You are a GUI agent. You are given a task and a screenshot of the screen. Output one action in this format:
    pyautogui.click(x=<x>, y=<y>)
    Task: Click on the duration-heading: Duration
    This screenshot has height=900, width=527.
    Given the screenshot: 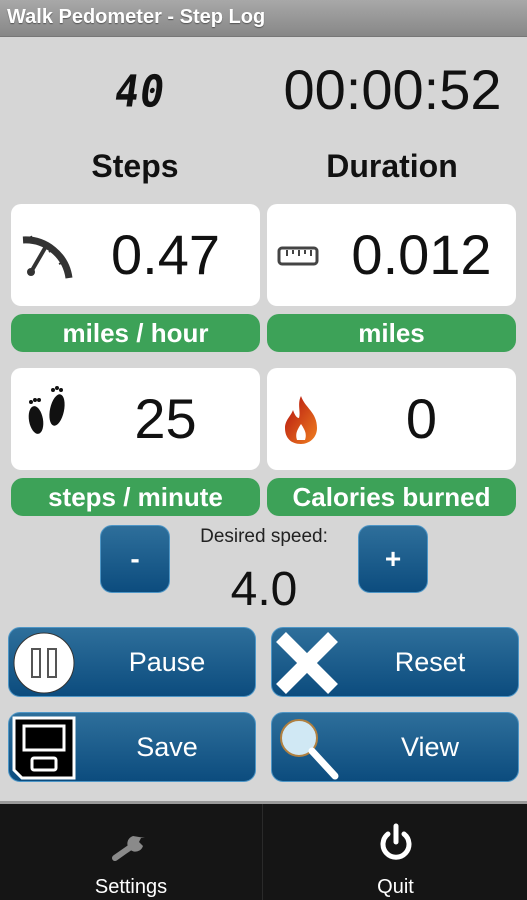 What is the action you would take?
    pyautogui.click(x=392, y=166)
    